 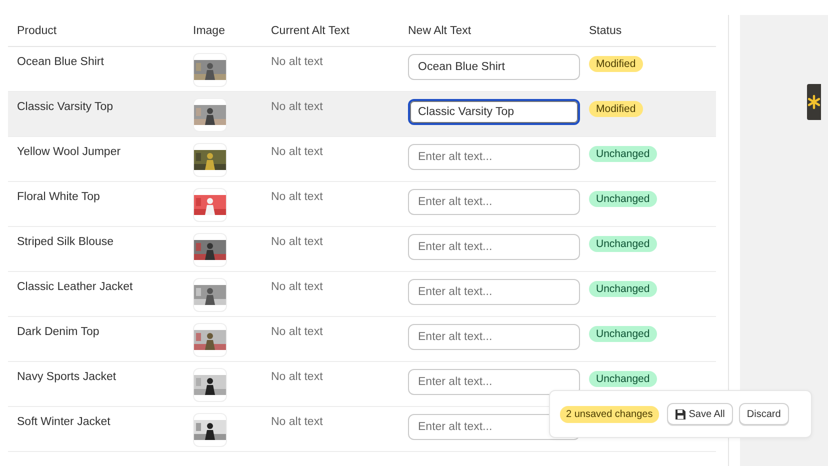 What do you see at coordinates (37, 30) in the screenshot?
I see `column-header: Product` at bounding box center [37, 30].